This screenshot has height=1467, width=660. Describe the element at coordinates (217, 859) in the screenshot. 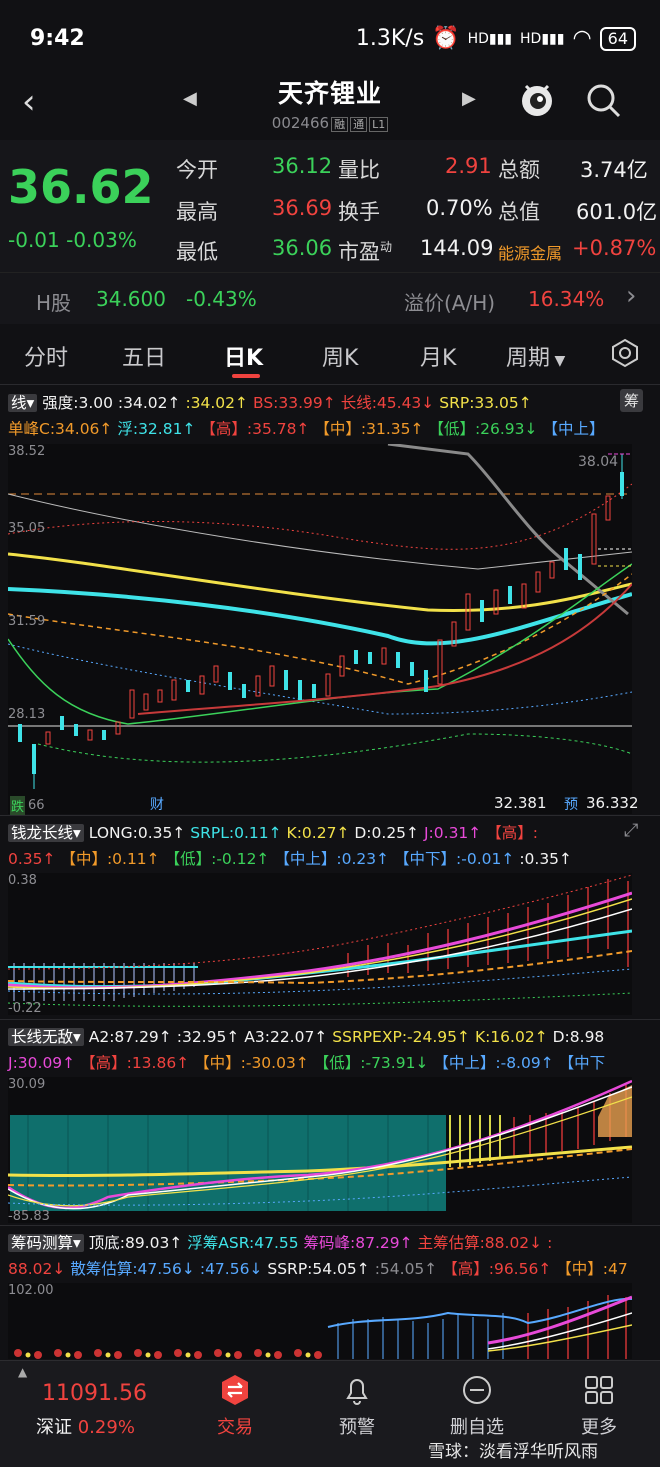

I see `p2-low: 【低】:-0.12↑` at that location.